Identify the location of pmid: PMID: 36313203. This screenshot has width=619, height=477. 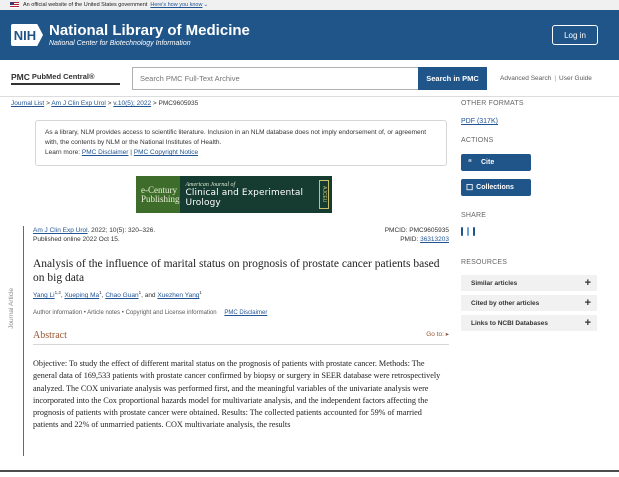
(424, 239).